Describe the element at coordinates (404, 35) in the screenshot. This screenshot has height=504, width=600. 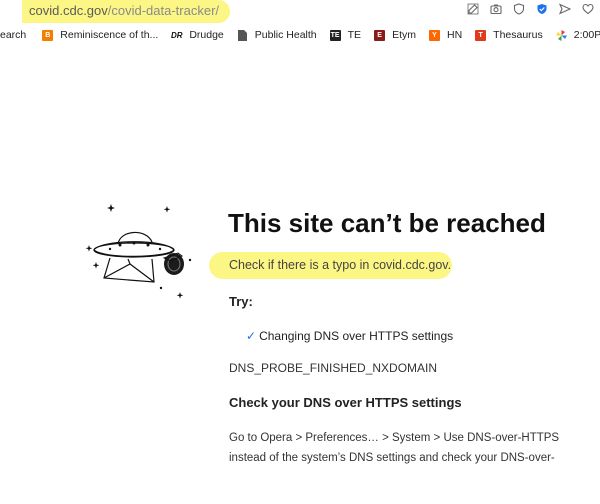
I see `bookmark-label: Etym` at that location.